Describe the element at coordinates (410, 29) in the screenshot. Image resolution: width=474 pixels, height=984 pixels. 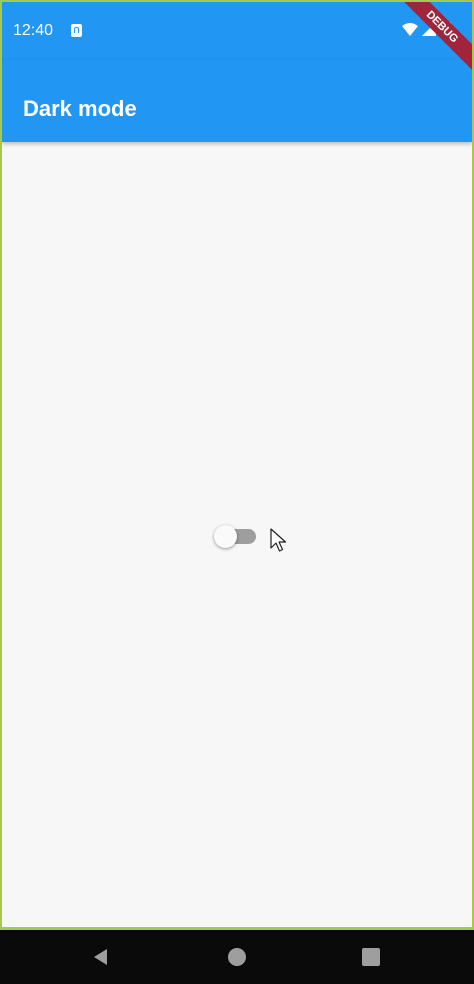
I see `wifi-icon` at that location.